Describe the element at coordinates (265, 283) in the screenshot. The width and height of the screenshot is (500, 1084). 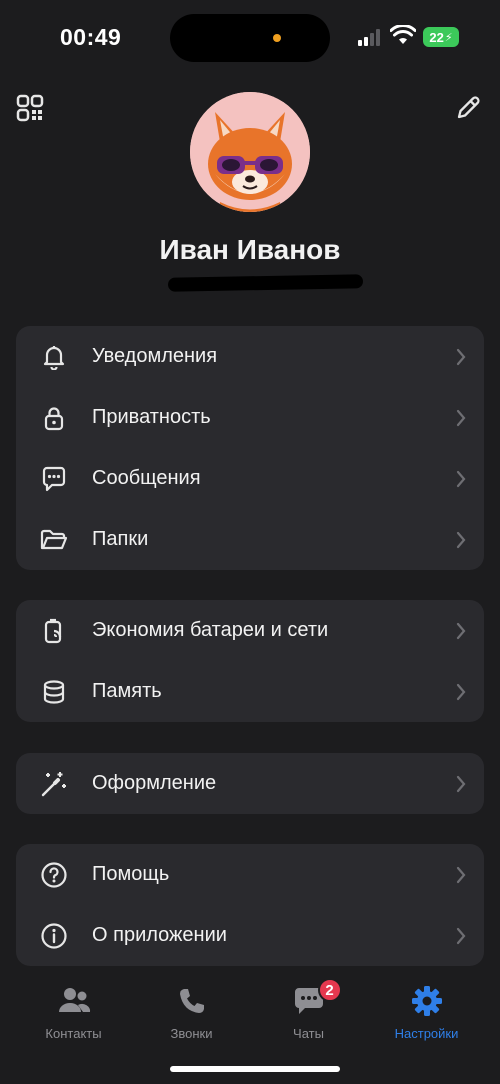
I see `redacted-phone-number` at that location.